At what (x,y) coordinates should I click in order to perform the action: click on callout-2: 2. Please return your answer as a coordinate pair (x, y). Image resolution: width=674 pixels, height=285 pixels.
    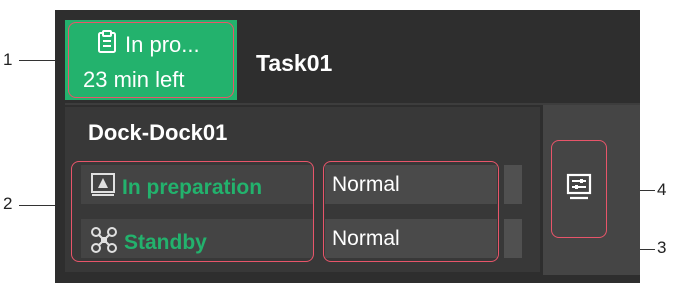
    Looking at the image, I should click on (8, 203).